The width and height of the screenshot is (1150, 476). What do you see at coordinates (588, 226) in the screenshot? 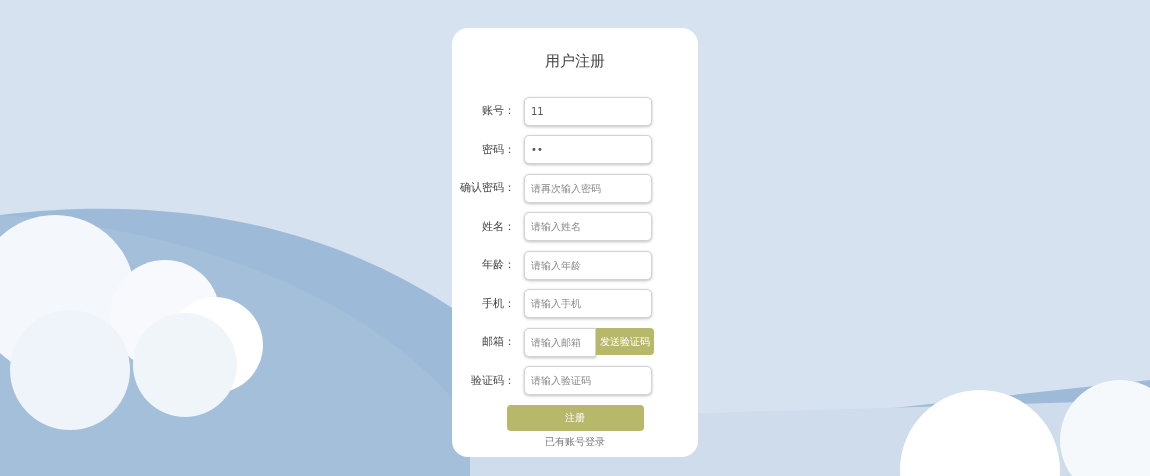
I see `input-field: 请输入姓名` at bounding box center [588, 226].